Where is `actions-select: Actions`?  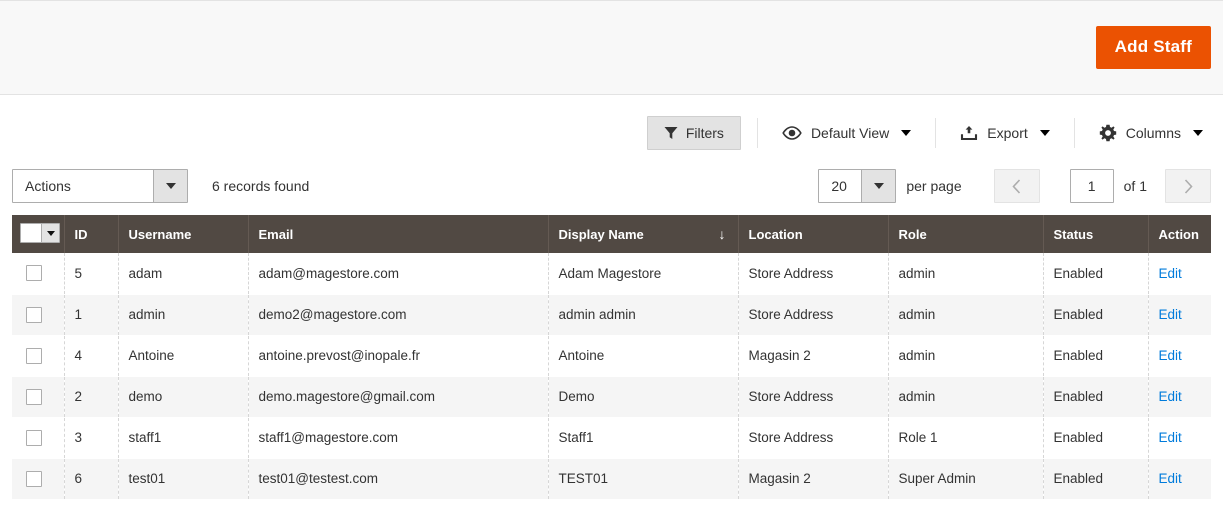 actions-select: Actions is located at coordinates (100, 186).